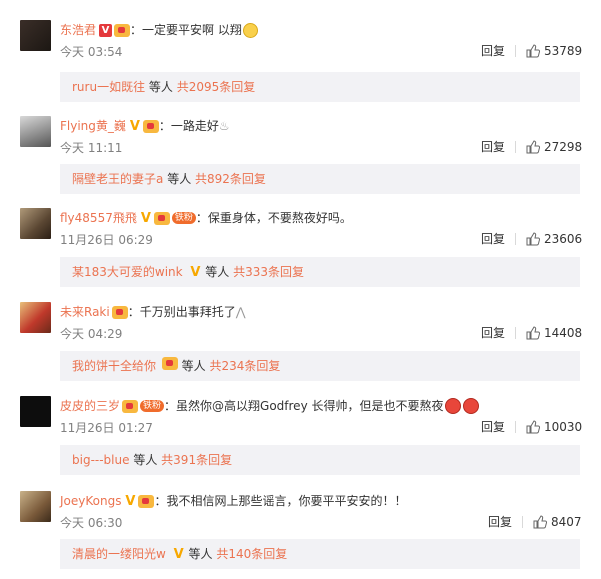 This screenshot has width=601, height=579. Describe the element at coordinates (273, 218) in the screenshot. I see `comment-text: ：保重身体，不要熬夜好吗。` at that location.